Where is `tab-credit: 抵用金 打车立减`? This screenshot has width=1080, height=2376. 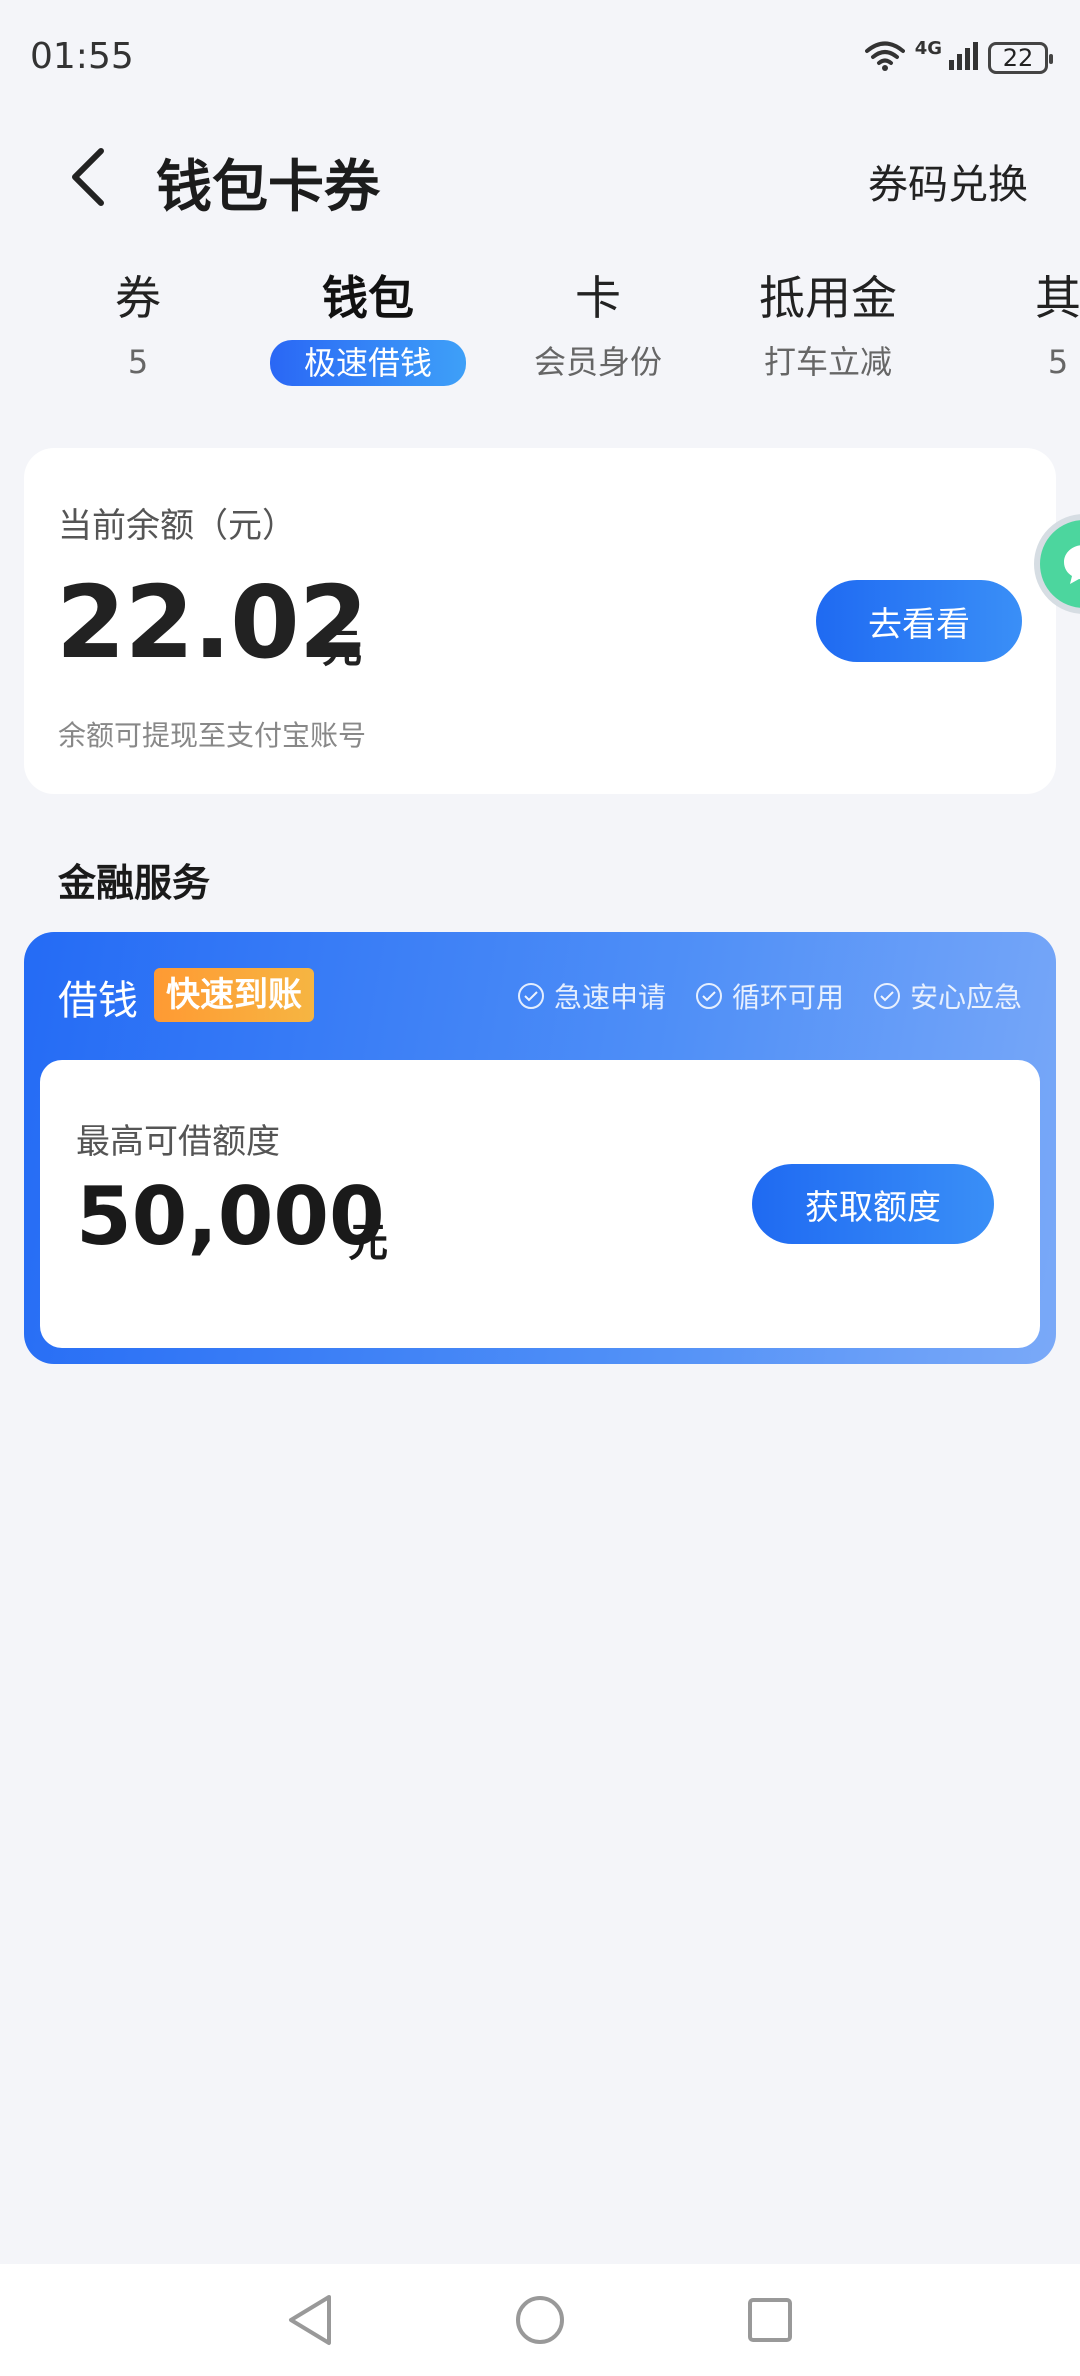 tab-credit: 抵用金 打车立减 is located at coordinates (828, 326).